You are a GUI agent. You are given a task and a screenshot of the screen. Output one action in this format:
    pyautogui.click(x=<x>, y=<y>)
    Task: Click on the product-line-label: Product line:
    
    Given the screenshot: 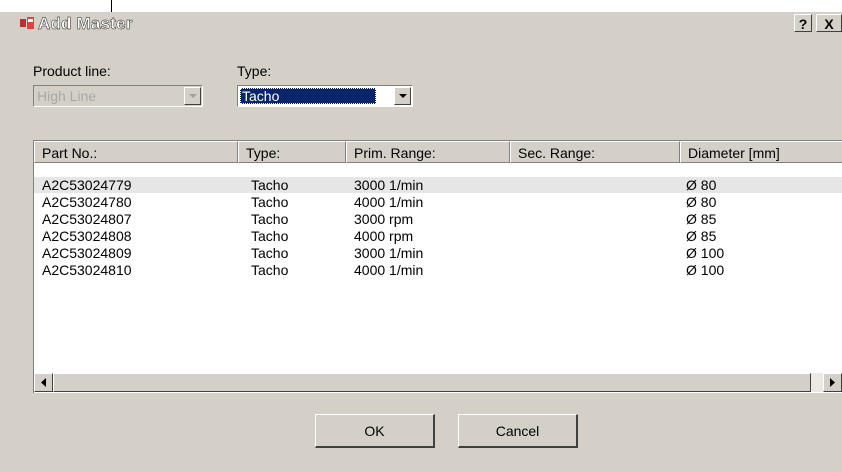 What is the action you would take?
    pyautogui.click(x=72, y=71)
    